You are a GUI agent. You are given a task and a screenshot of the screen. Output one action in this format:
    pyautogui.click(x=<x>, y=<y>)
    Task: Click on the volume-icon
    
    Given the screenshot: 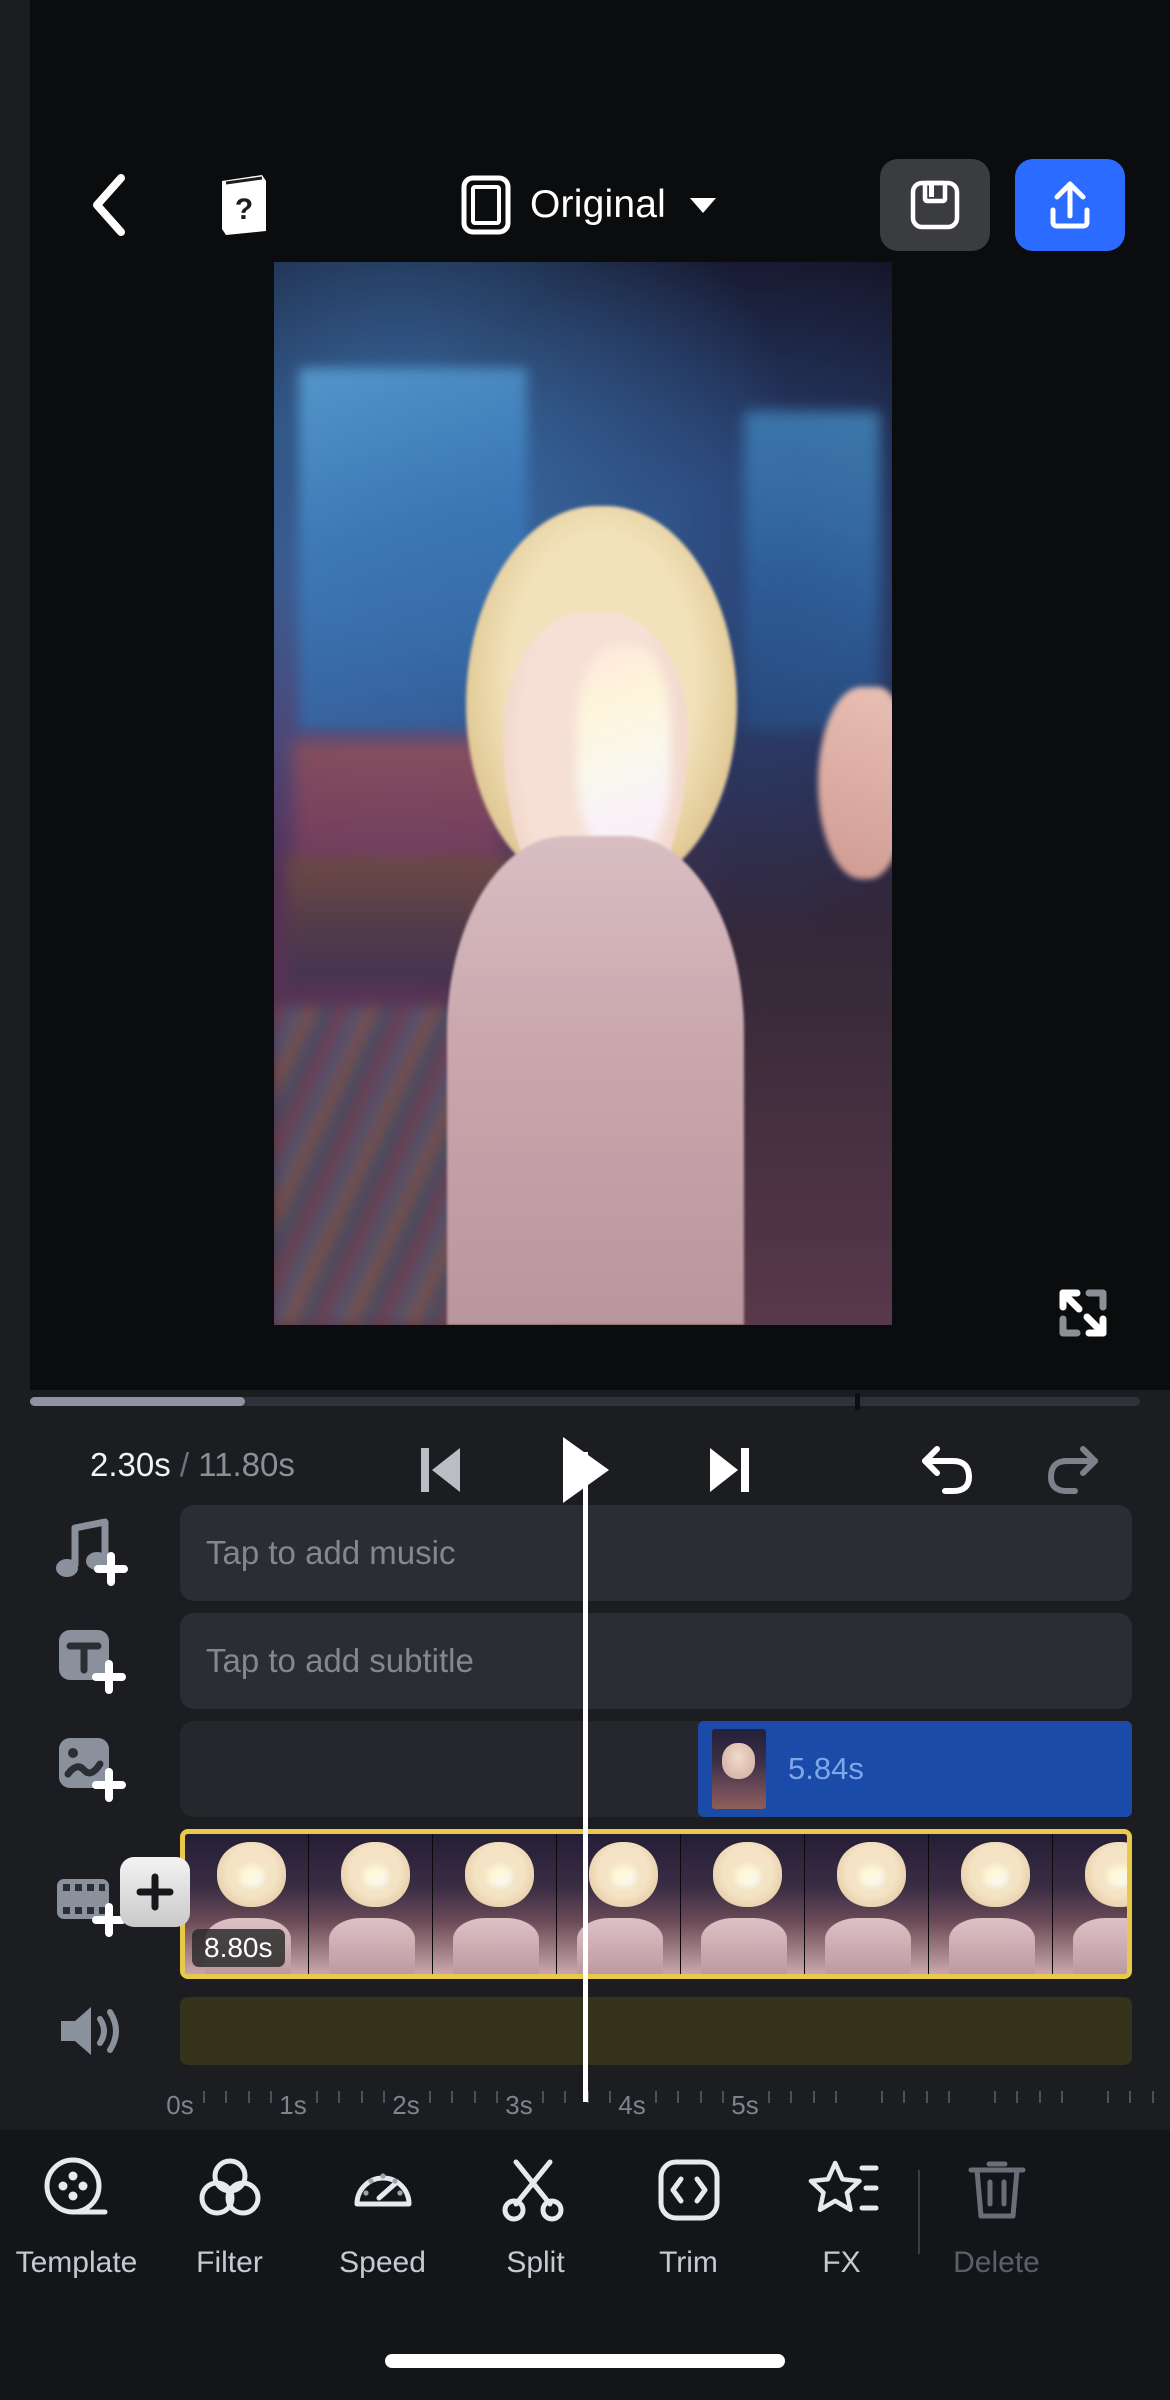 What is the action you would take?
    pyautogui.click(x=90, y=2031)
    